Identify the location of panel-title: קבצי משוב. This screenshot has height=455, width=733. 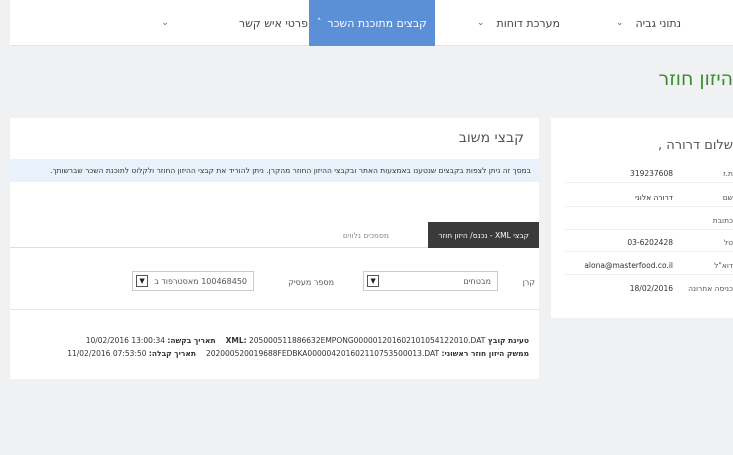
(491, 138).